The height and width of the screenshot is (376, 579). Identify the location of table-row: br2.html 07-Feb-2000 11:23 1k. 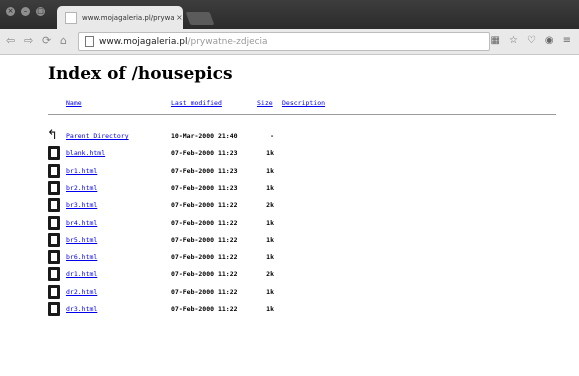
(289, 189).